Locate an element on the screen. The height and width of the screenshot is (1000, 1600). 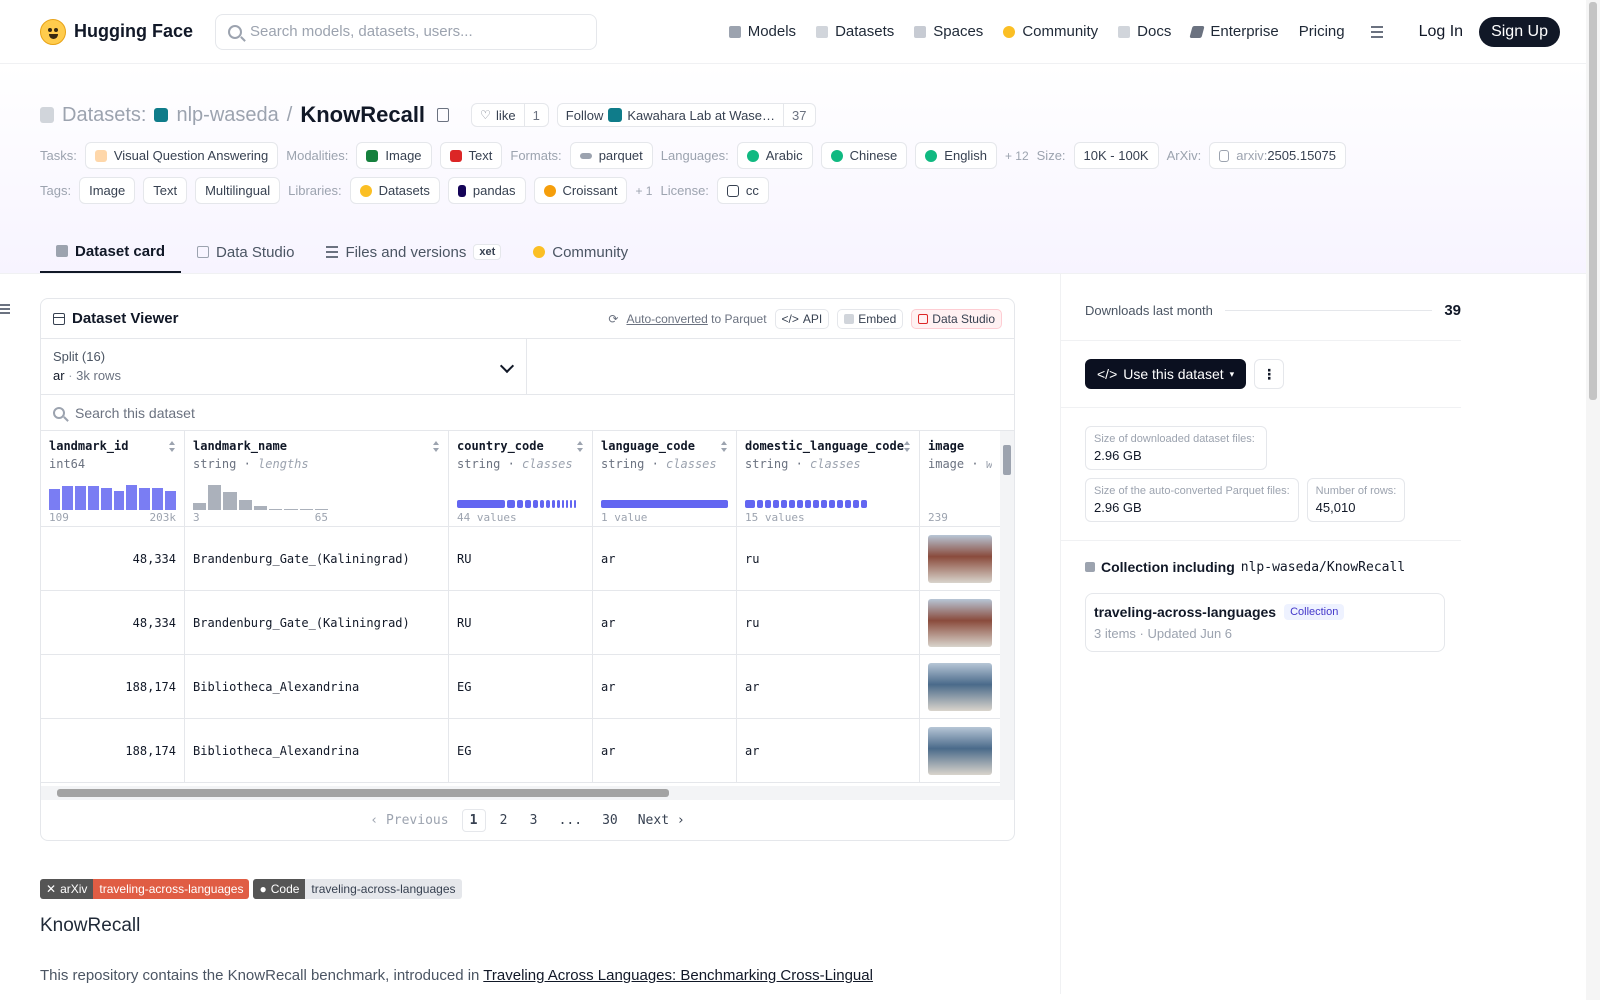
horizontal-scrollbar is located at coordinates (527, 793).